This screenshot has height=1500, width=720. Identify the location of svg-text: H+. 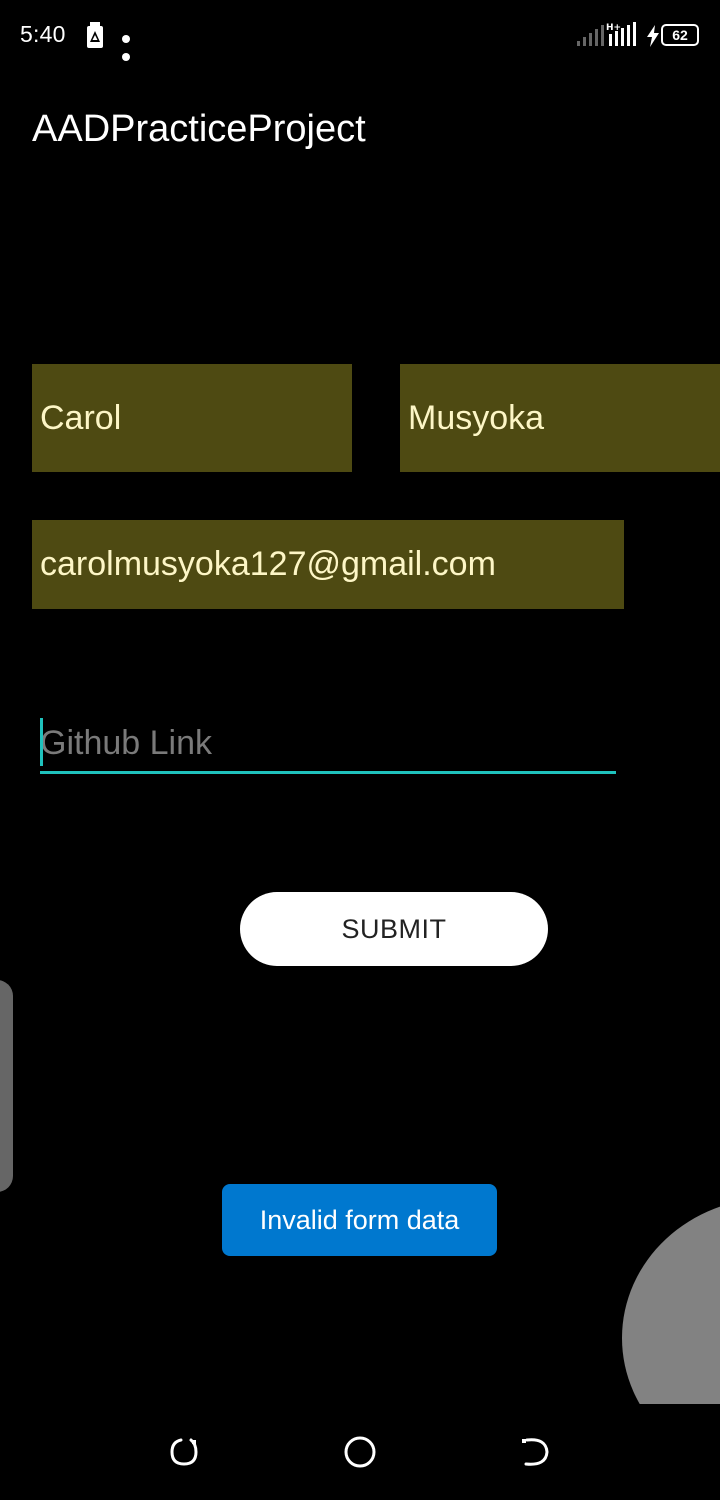
(613, 28).